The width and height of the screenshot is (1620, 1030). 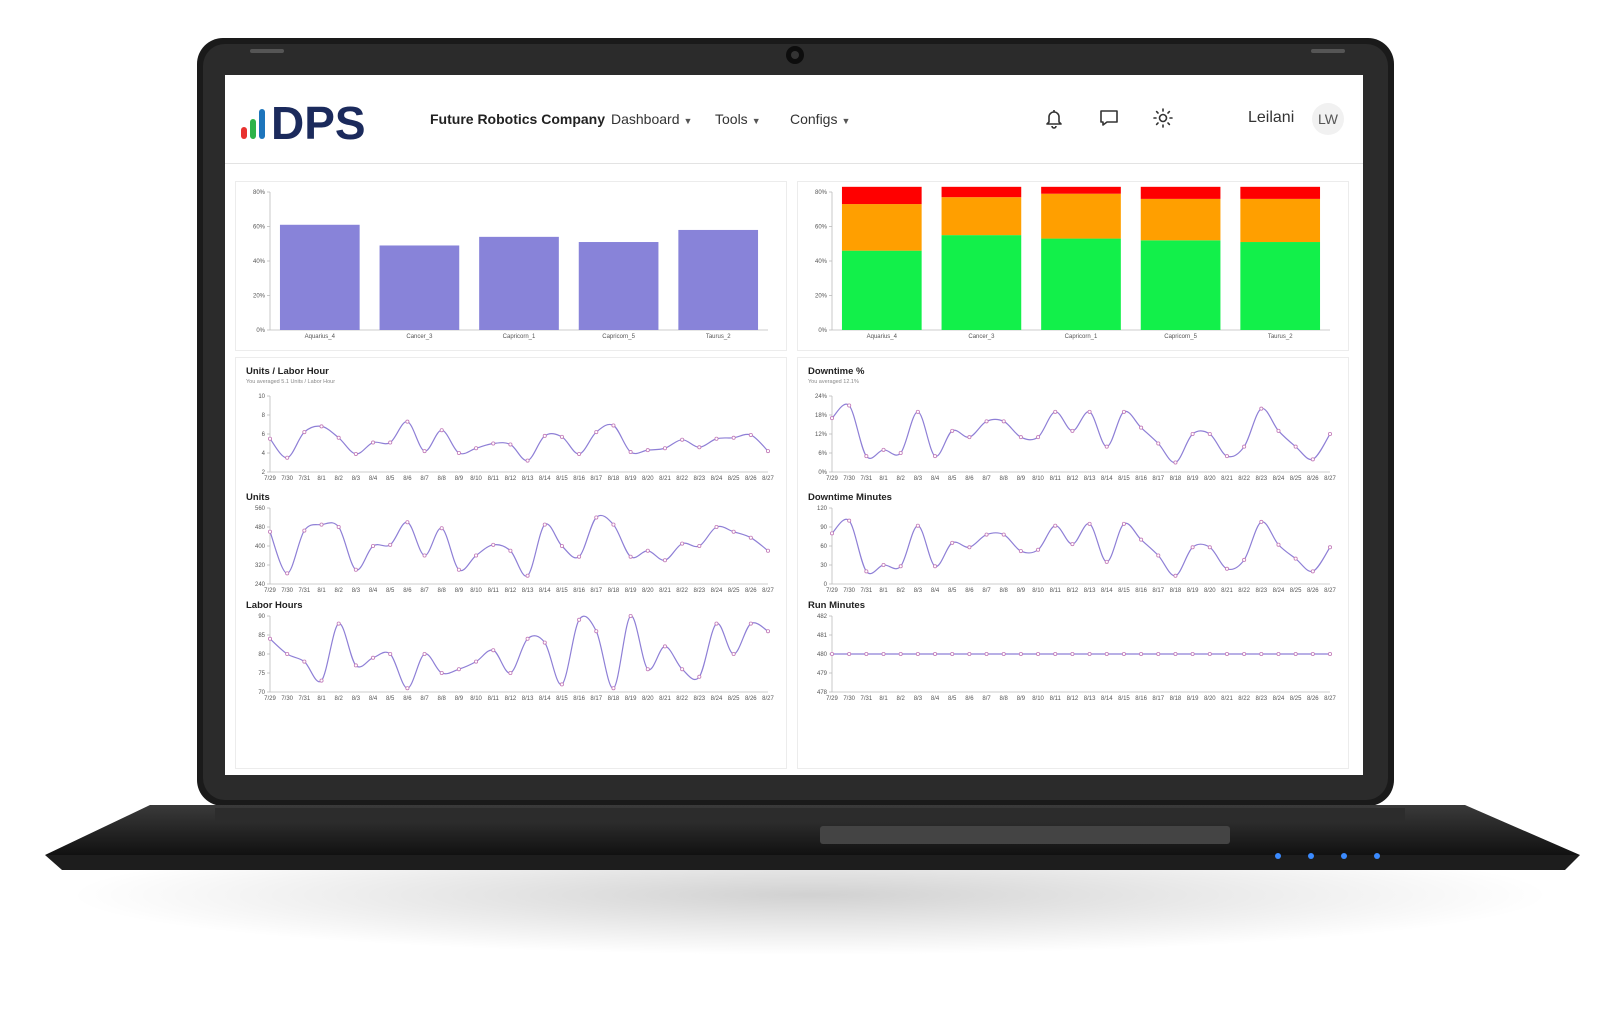 I want to click on y-tick-label: 20%, so click(x=821, y=297).